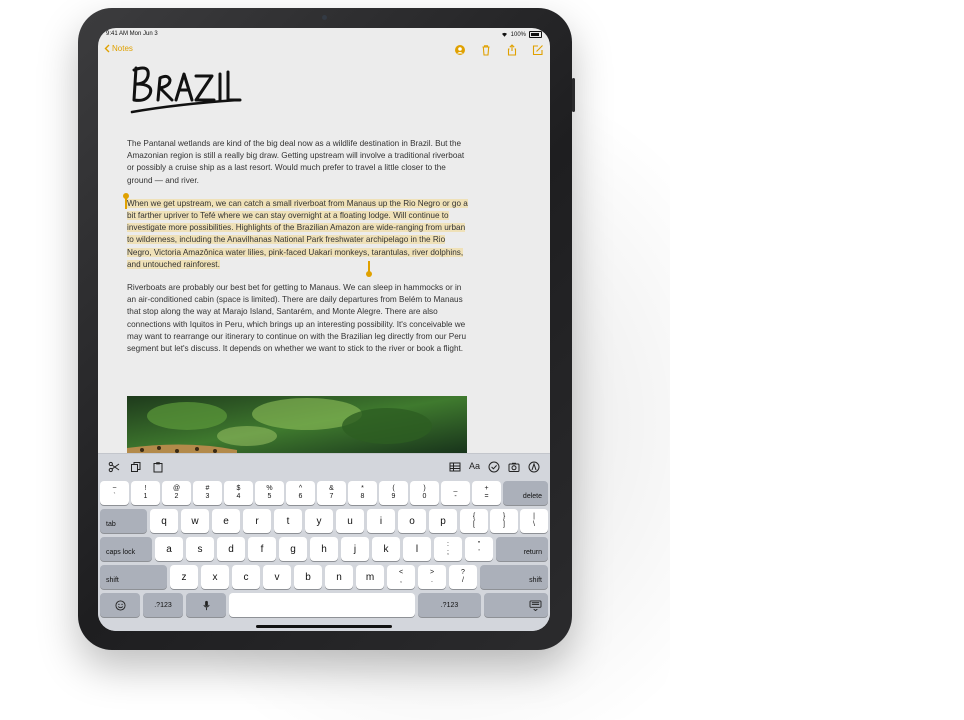 Image resolution: width=964 pixels, height=720 pixels. Describe the element at coordinates (324, 34) in the screenshot. I see `status-bar: 9:41 AM Mon Jun 3 100%` at that location.